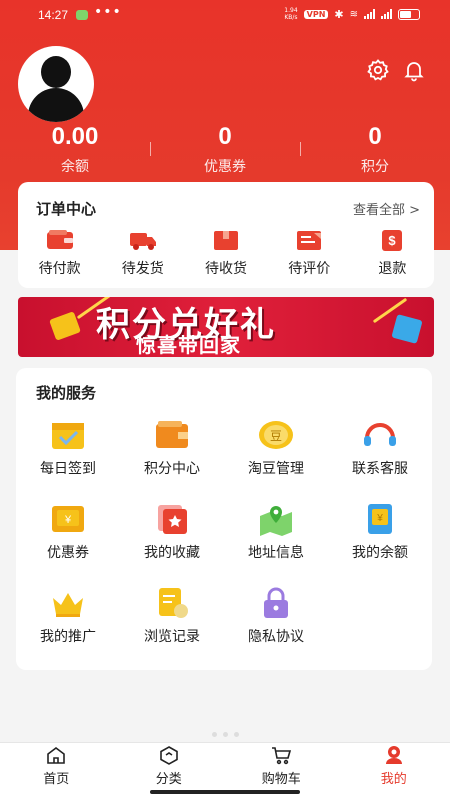  What do you see at coordinates (172, 434) in the screenshot?
I see `points-wallet-icon` at bounding box center [172, 434].